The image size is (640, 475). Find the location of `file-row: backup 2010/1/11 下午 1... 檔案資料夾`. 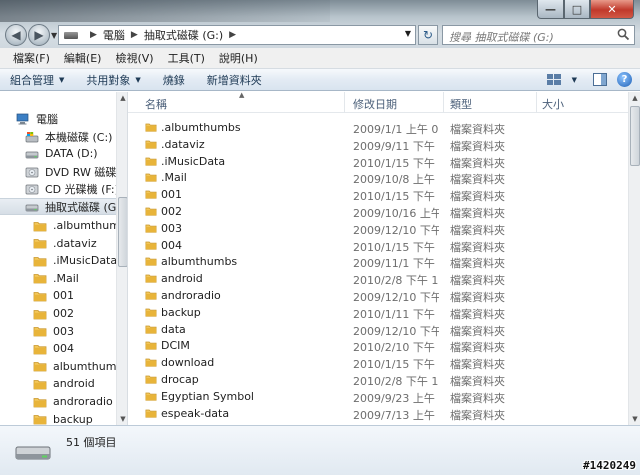

file-row: backup 2010/1/11 下午 1... 檔案資料夾 is located at coordinates (378, 312).